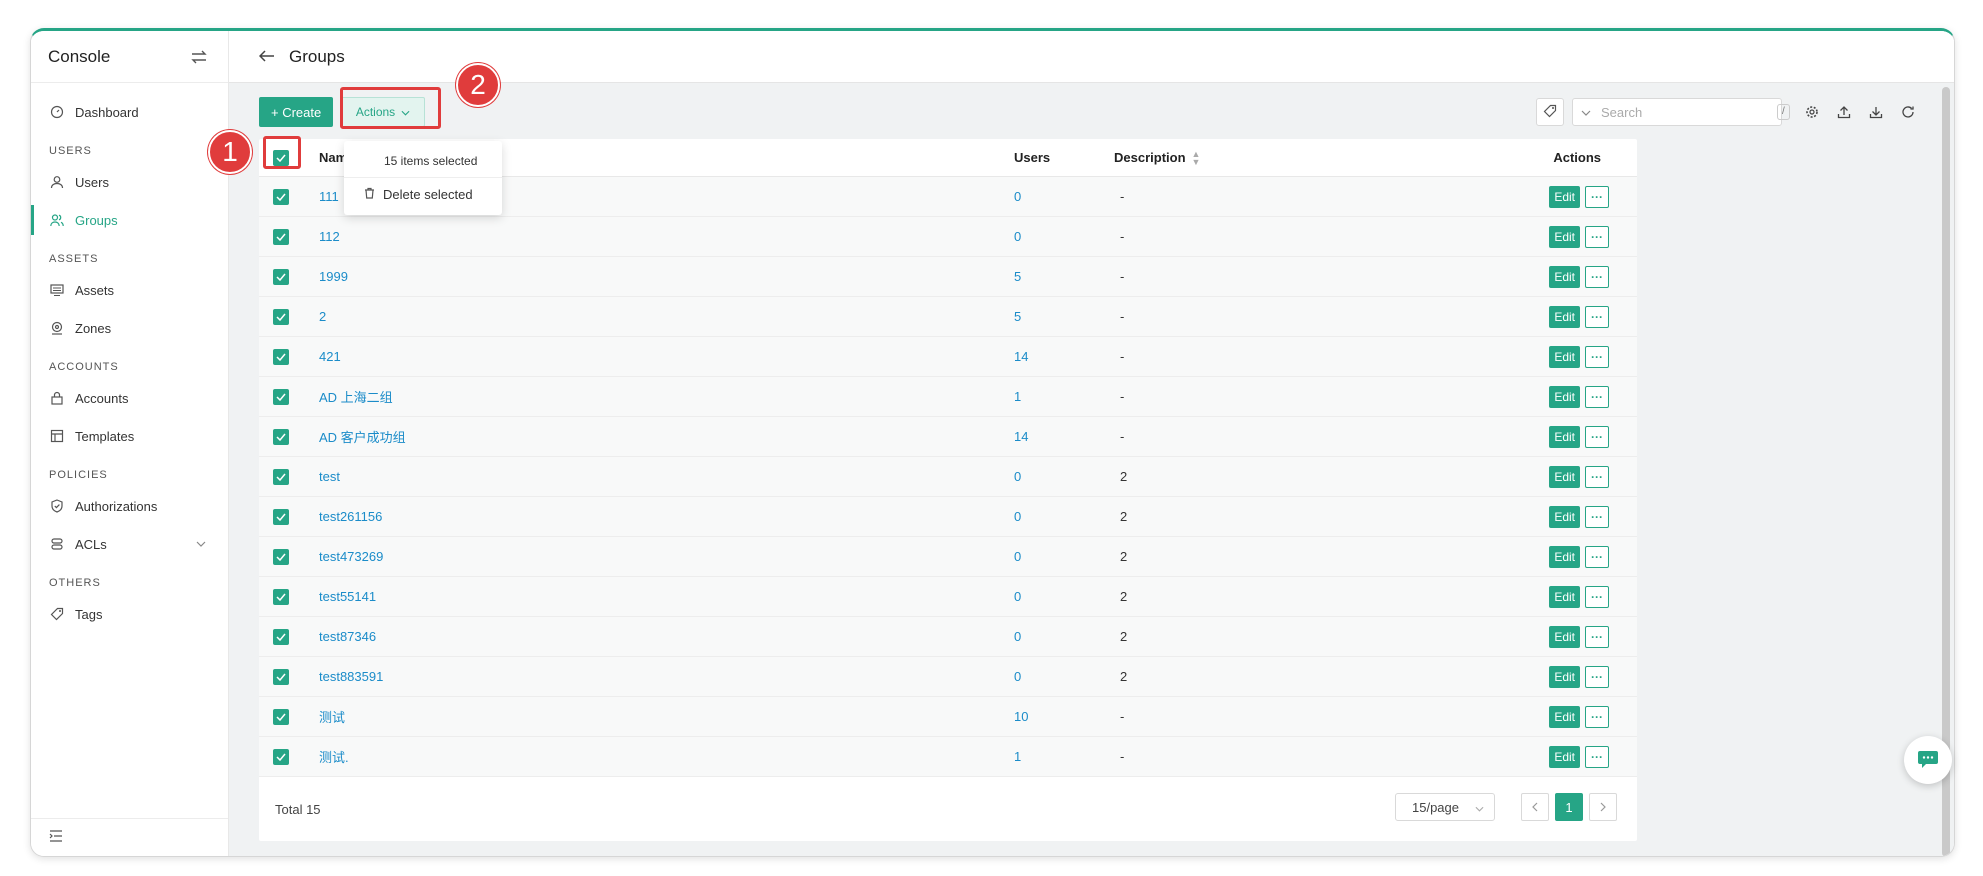 The height and width of the screenshot is (876, 1983). What do you see at coordinates (666, 556) in the screenshot?
I see `group-name-link: test473269` at bounding box center [666, 556].